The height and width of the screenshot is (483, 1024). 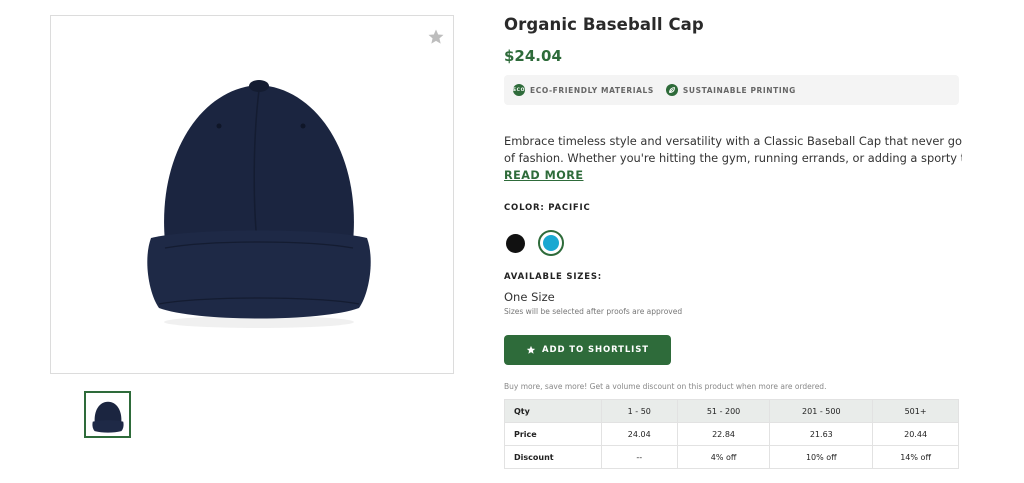 What do you see at coordinates (915, 457) in the screenshot?
I see `table-cell: 14% off` at bounding box center [915, 457].